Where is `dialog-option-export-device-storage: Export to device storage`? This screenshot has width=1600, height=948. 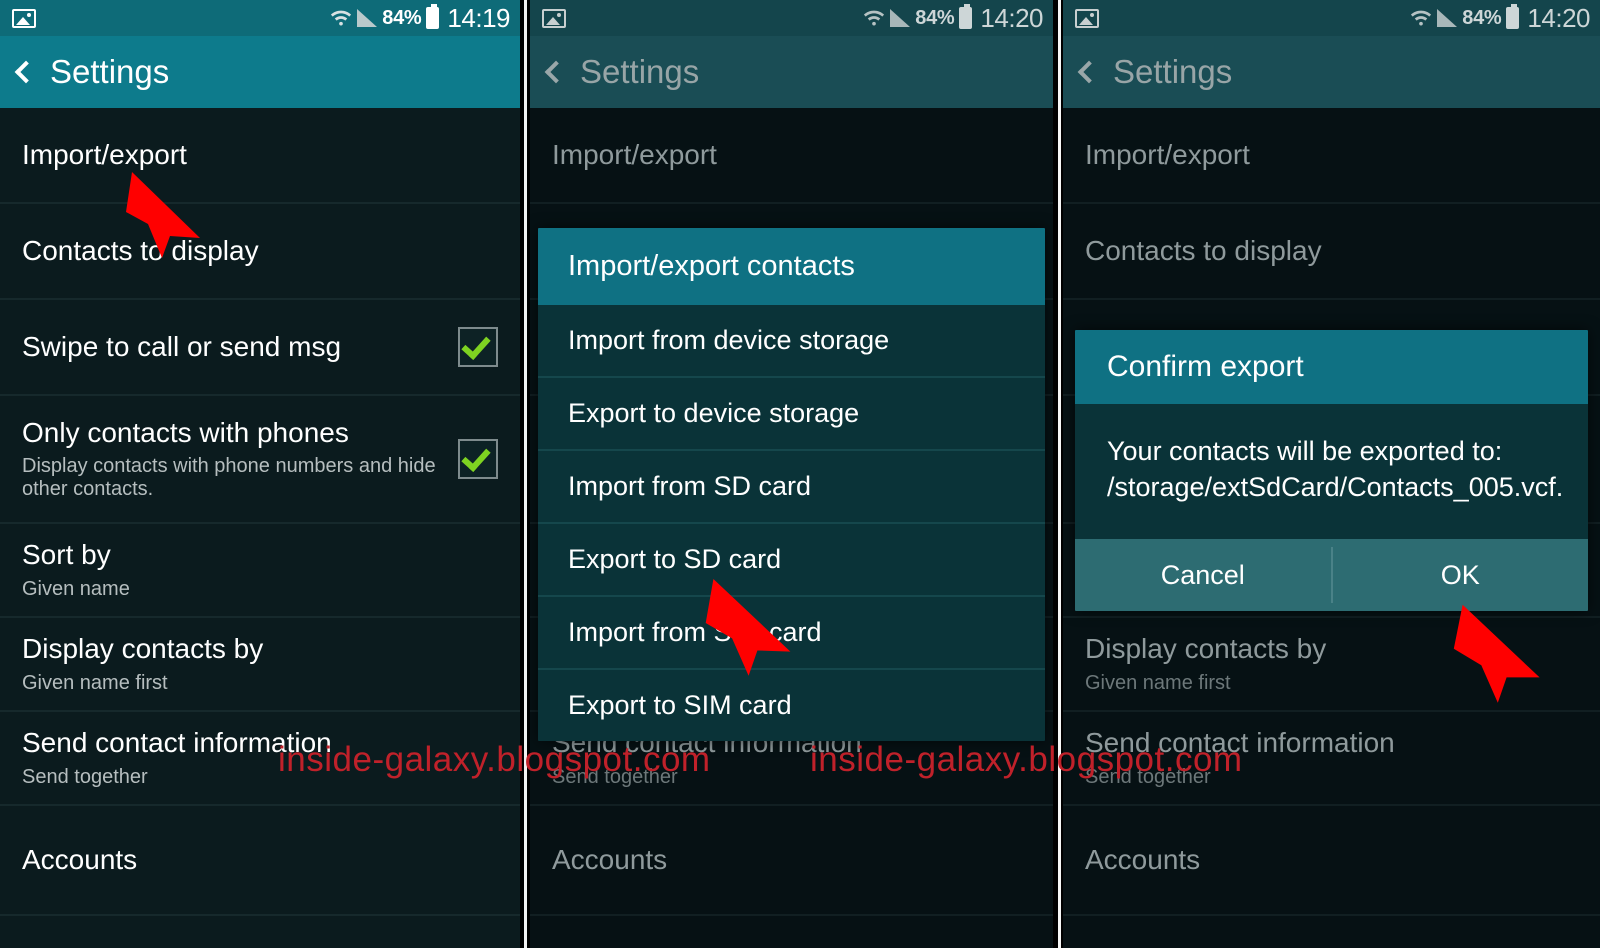 dialog-option-export-device-storage: Export to device storage is located at coordinates (791, 414).